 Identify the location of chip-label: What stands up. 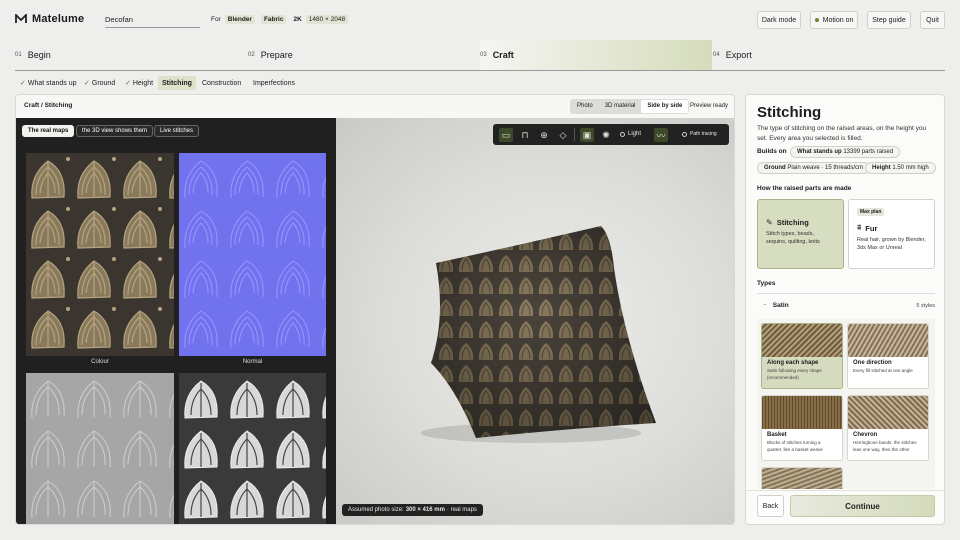
(819, 152).